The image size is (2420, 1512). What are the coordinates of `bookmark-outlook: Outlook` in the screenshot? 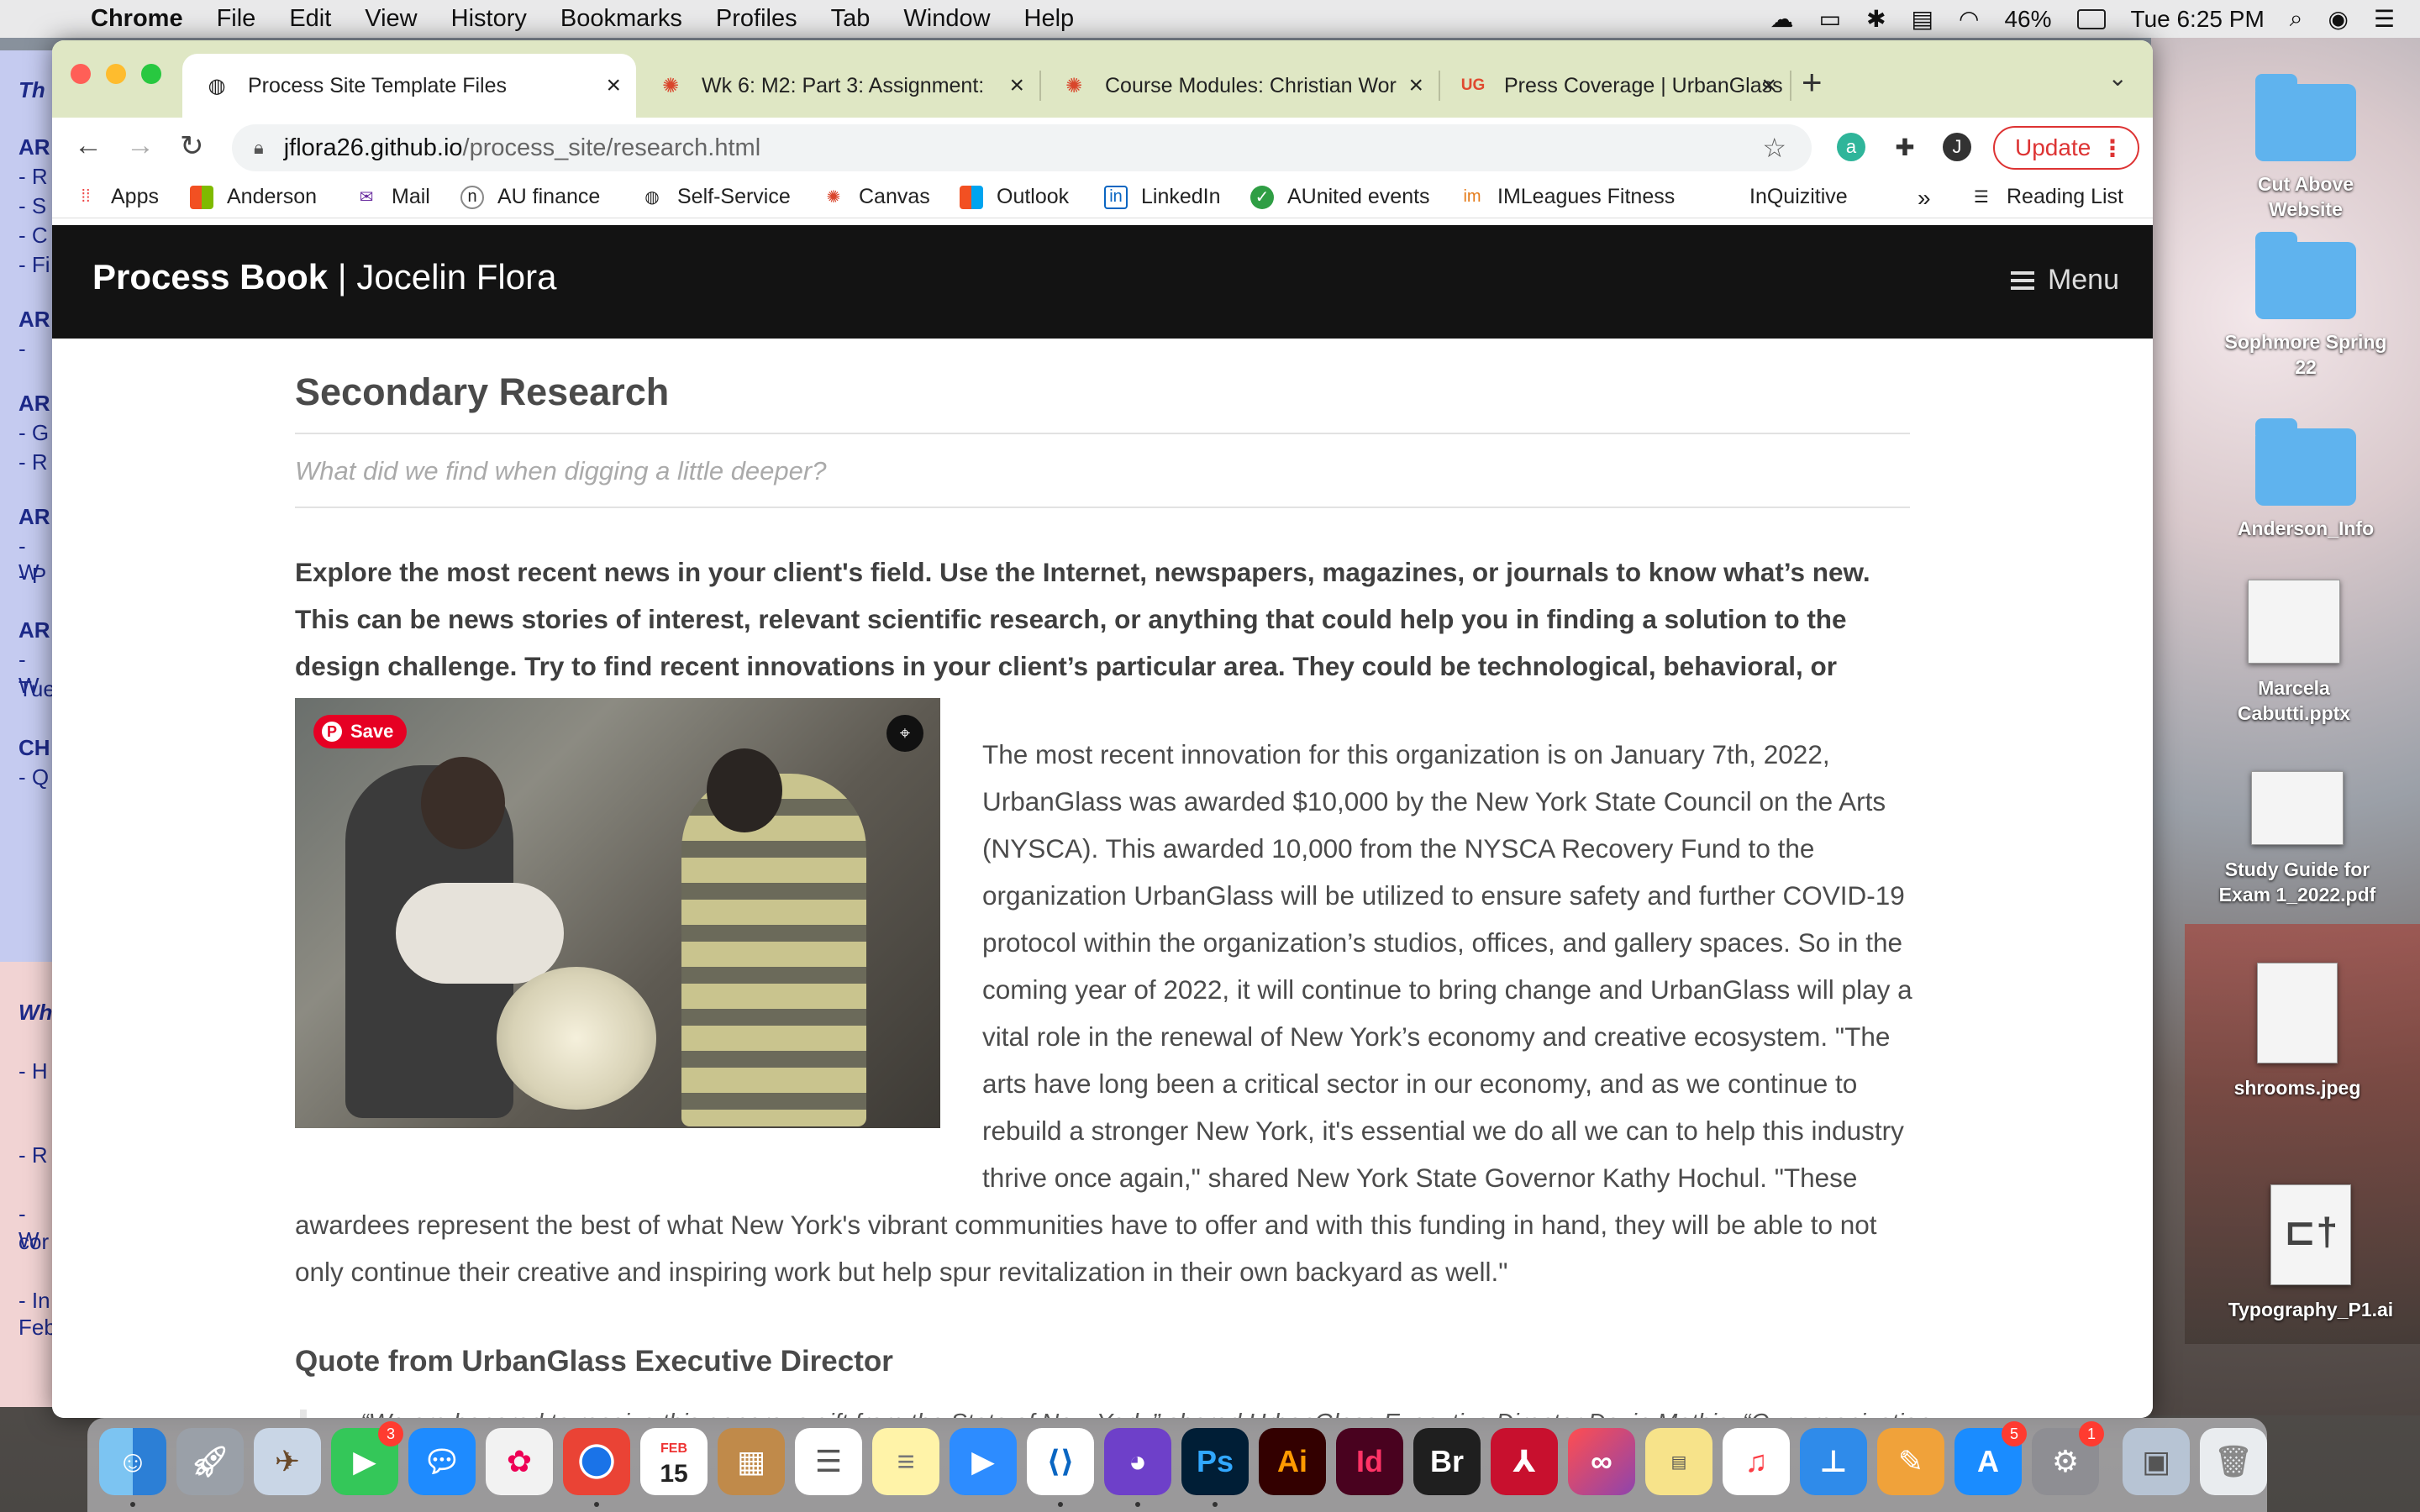 It's located at (1015, 197).